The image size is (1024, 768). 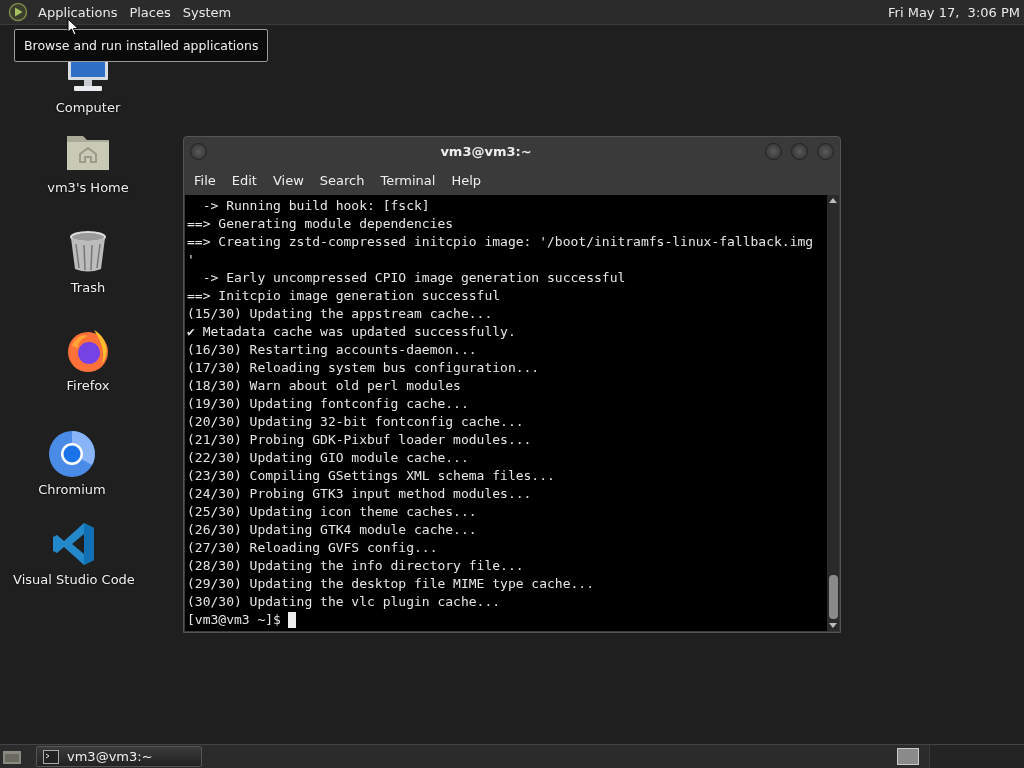 I want to click on panel-menu: System, so click(x=207, y=12).